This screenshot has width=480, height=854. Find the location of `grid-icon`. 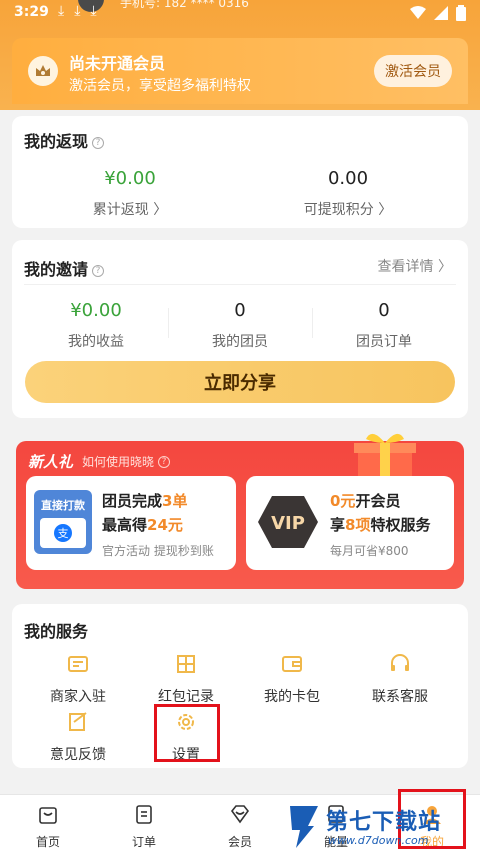

grid-icon is located at coordinates (186, 664).